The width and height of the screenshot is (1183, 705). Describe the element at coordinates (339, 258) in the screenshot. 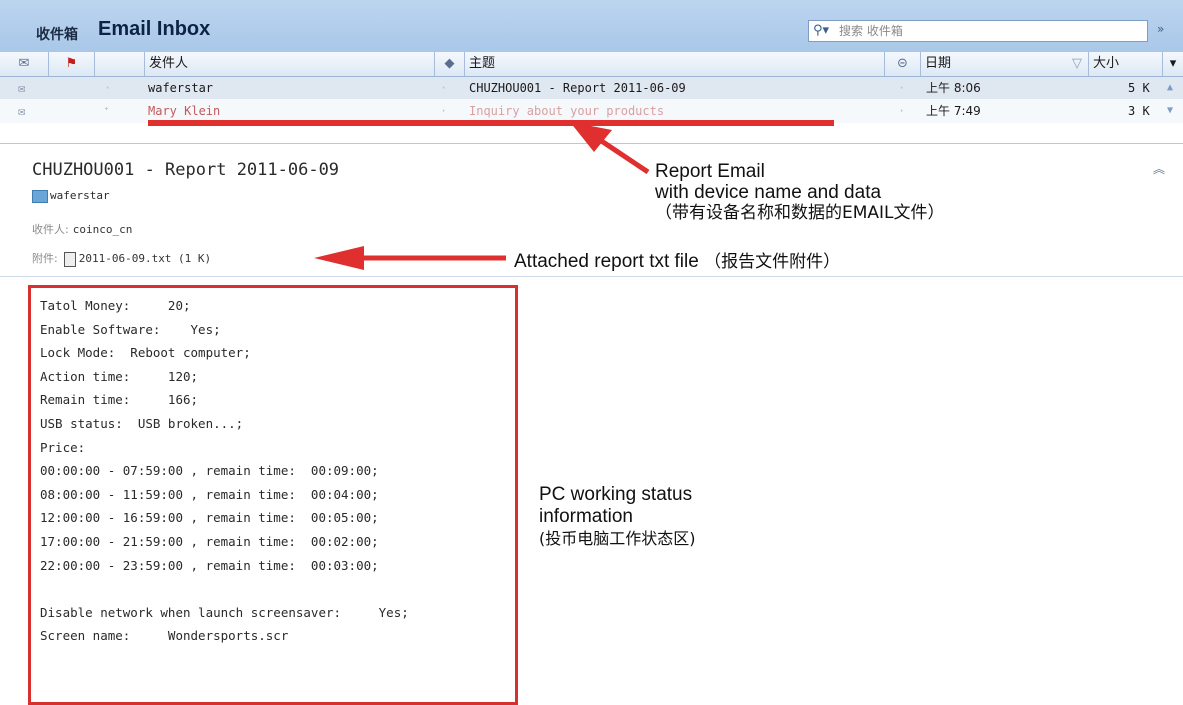

I see `arrow-attachment-head` at that location.